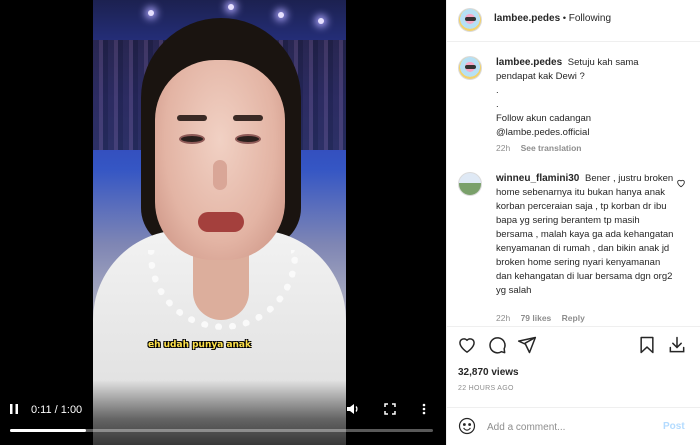 This screenshot has width=700, height=445. Describe the element at coordinates (536, 318) in the screenshot. I see `comment-likes: 79 likes` at that location.